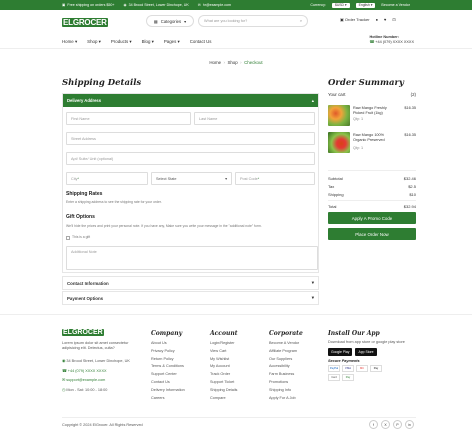 The image size is (472, 442). What do you see at coordinates (254, 118) in the screenshot?
I see `last-name-field: Last Name` at bounding box center [254, 118].